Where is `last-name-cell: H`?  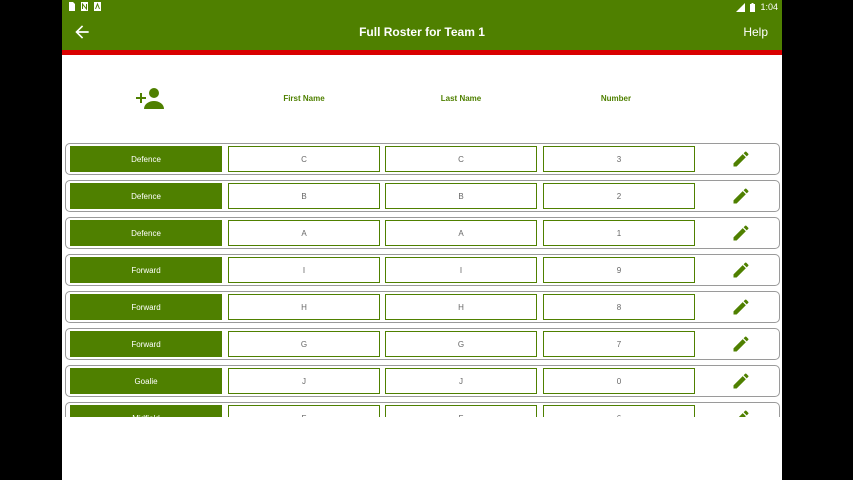 last-name-cell: H is located at coordinates (461, 307).